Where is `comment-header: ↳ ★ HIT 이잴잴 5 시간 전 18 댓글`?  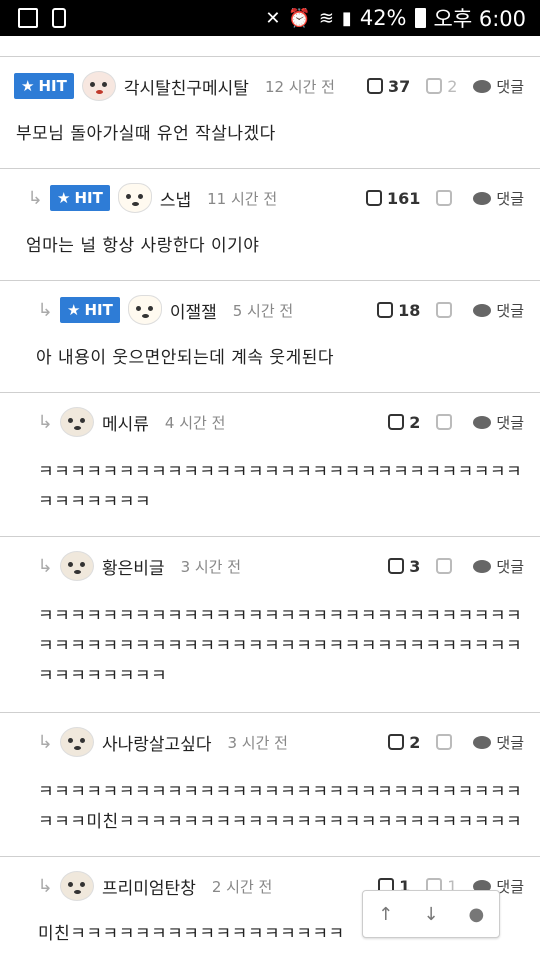 comment-header: ↳ ★ HIT 이잴잴 5 시간 전 18 댓글 is located at coordinates (270, 310).